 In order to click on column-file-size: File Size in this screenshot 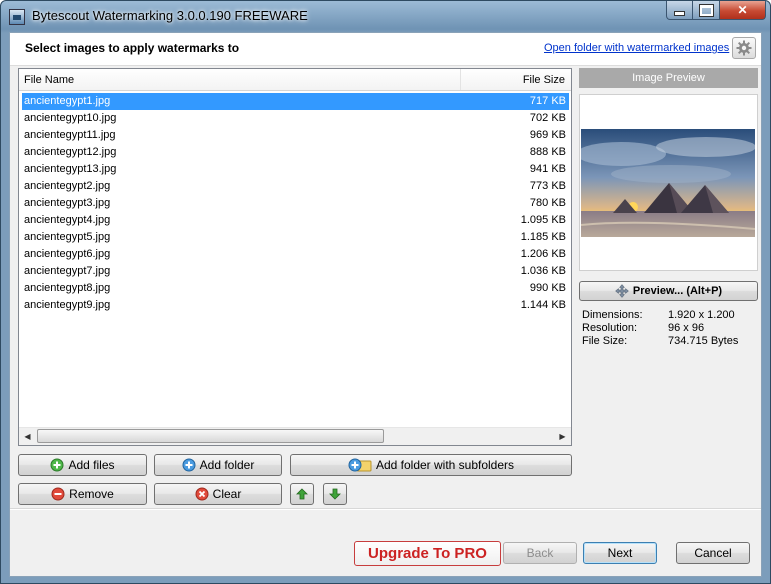, I will do `click(516, 79)`.